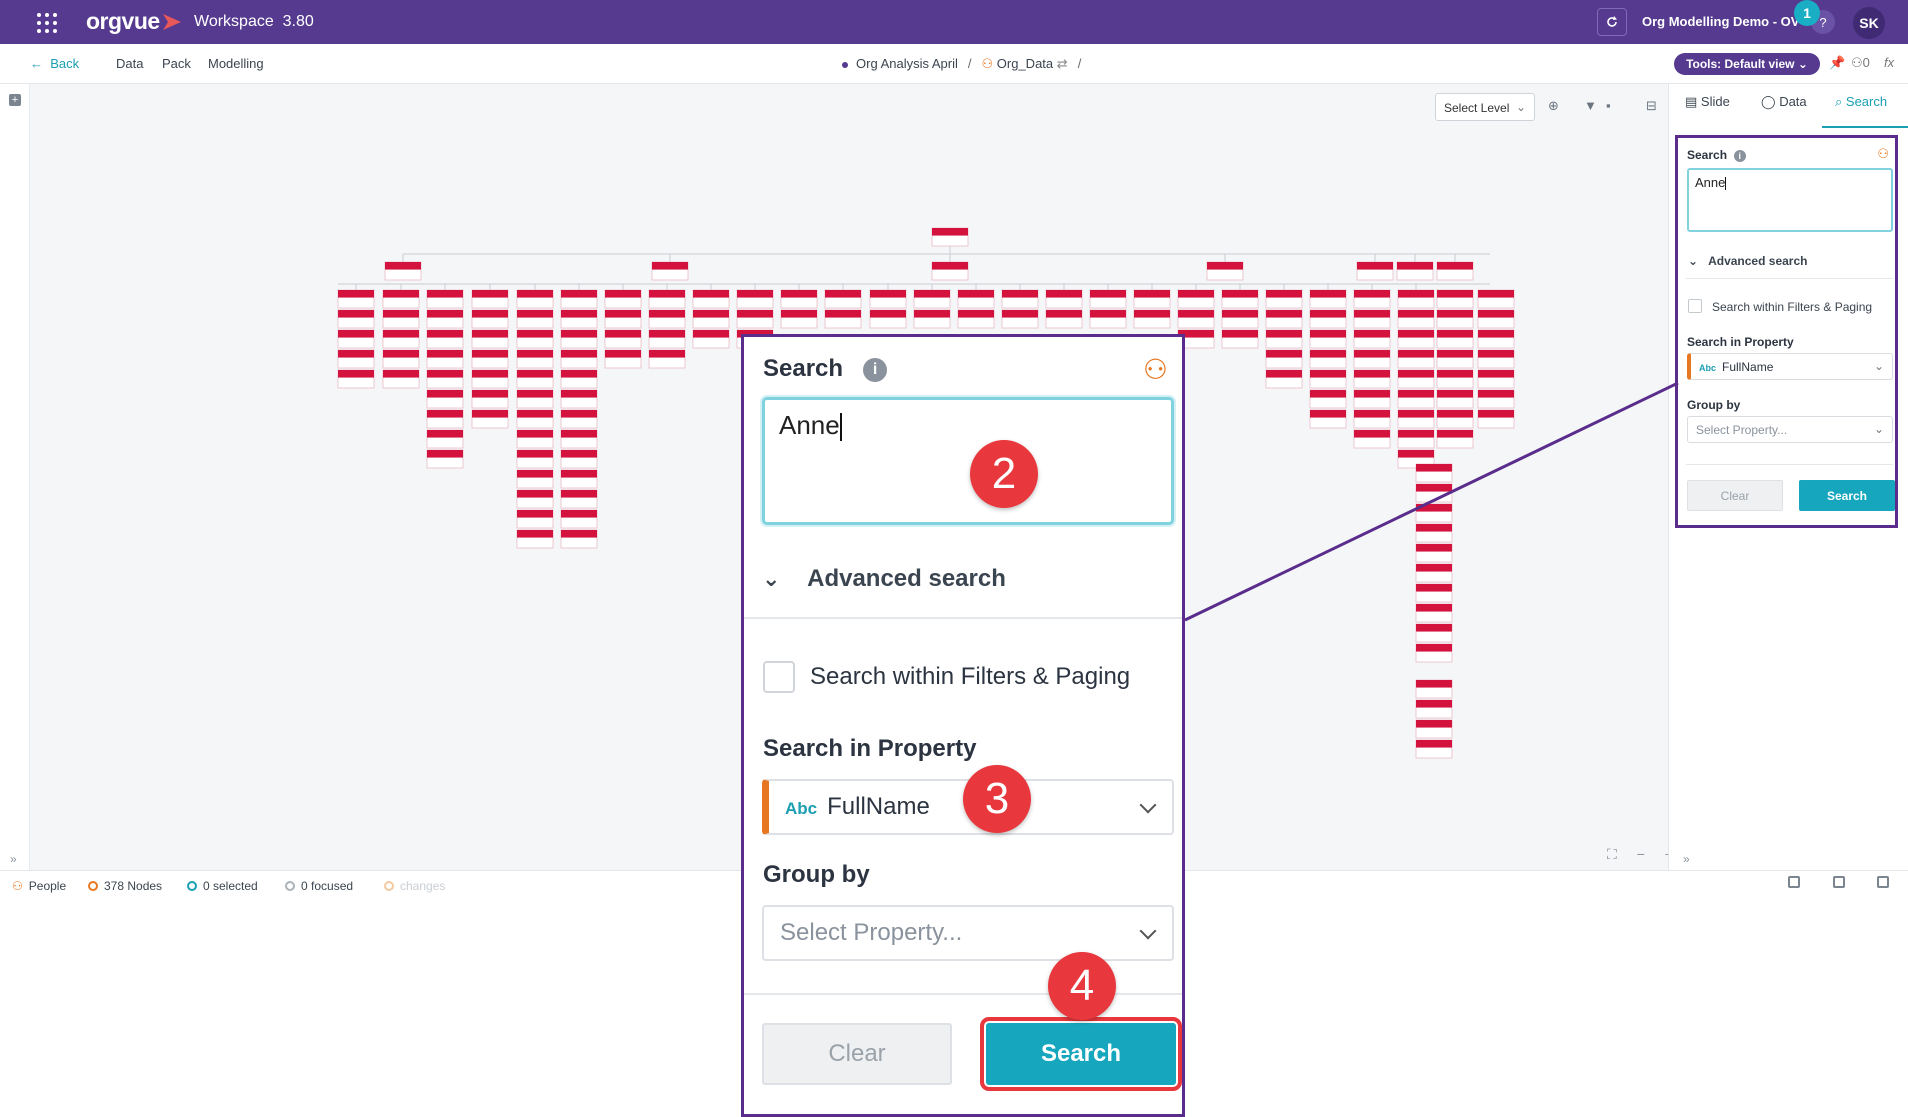  I want to click on tools-view-button: Tools: Default view ⌄, so click(1747, 64).